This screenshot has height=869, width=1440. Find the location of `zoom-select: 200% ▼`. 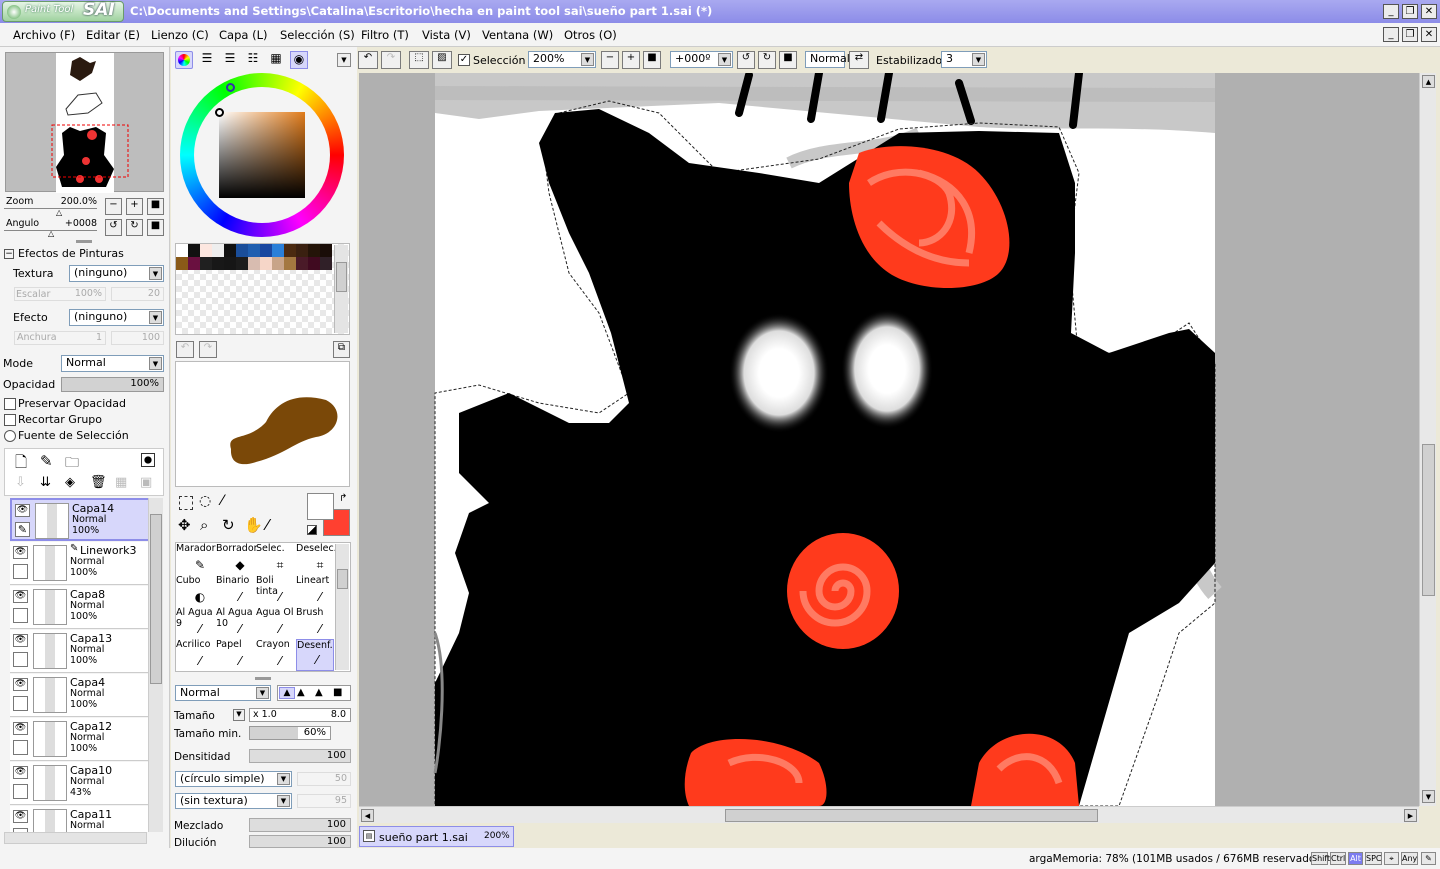

zoom-select: 200% ▼ is located at coordinates (562, 59).